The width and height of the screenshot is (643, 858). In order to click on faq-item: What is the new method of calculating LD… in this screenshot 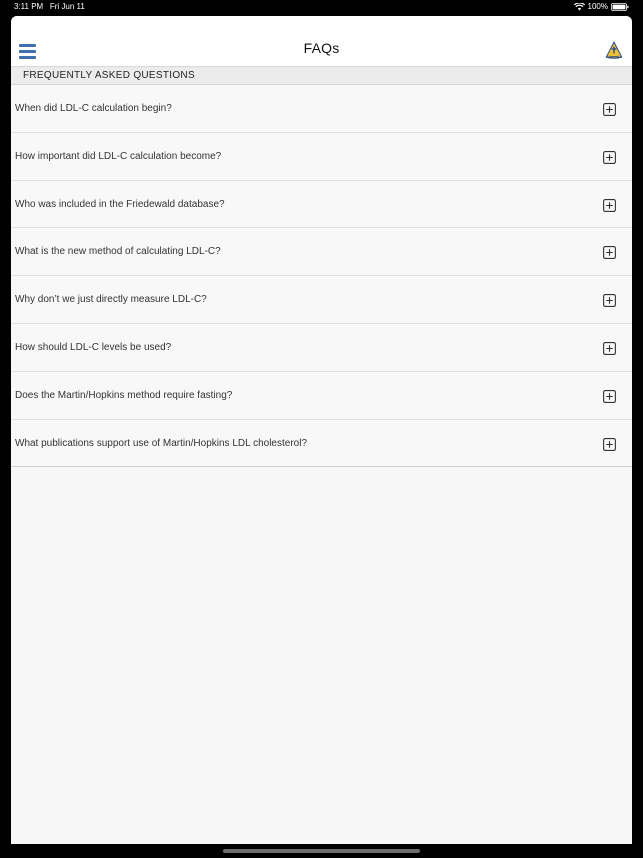, I will do `click(321, 252)`.